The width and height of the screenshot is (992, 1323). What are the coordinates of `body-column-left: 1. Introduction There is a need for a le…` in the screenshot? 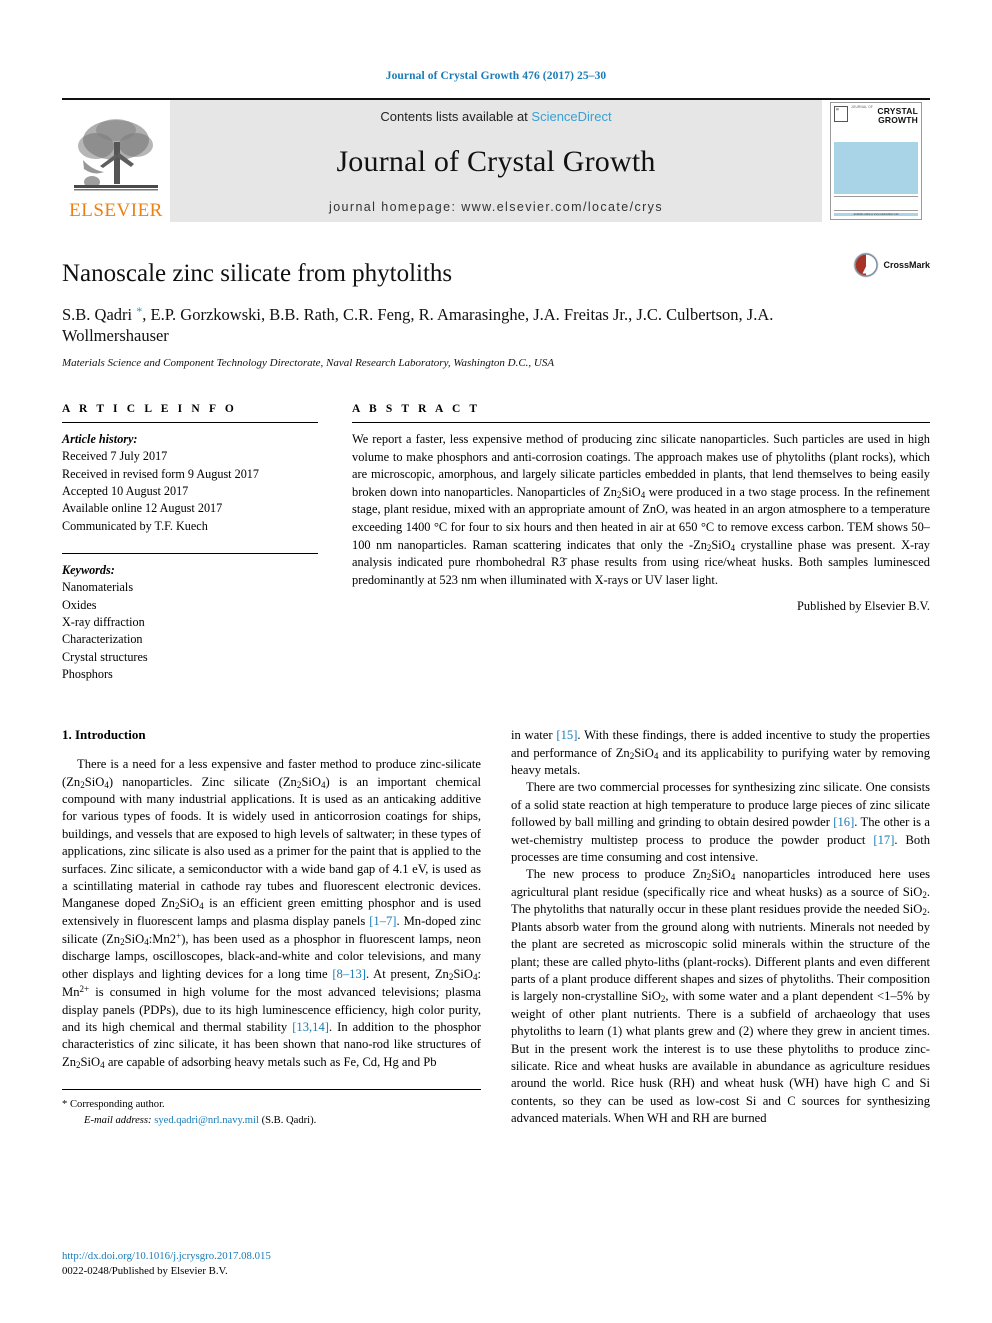 It's located at (271, 927).